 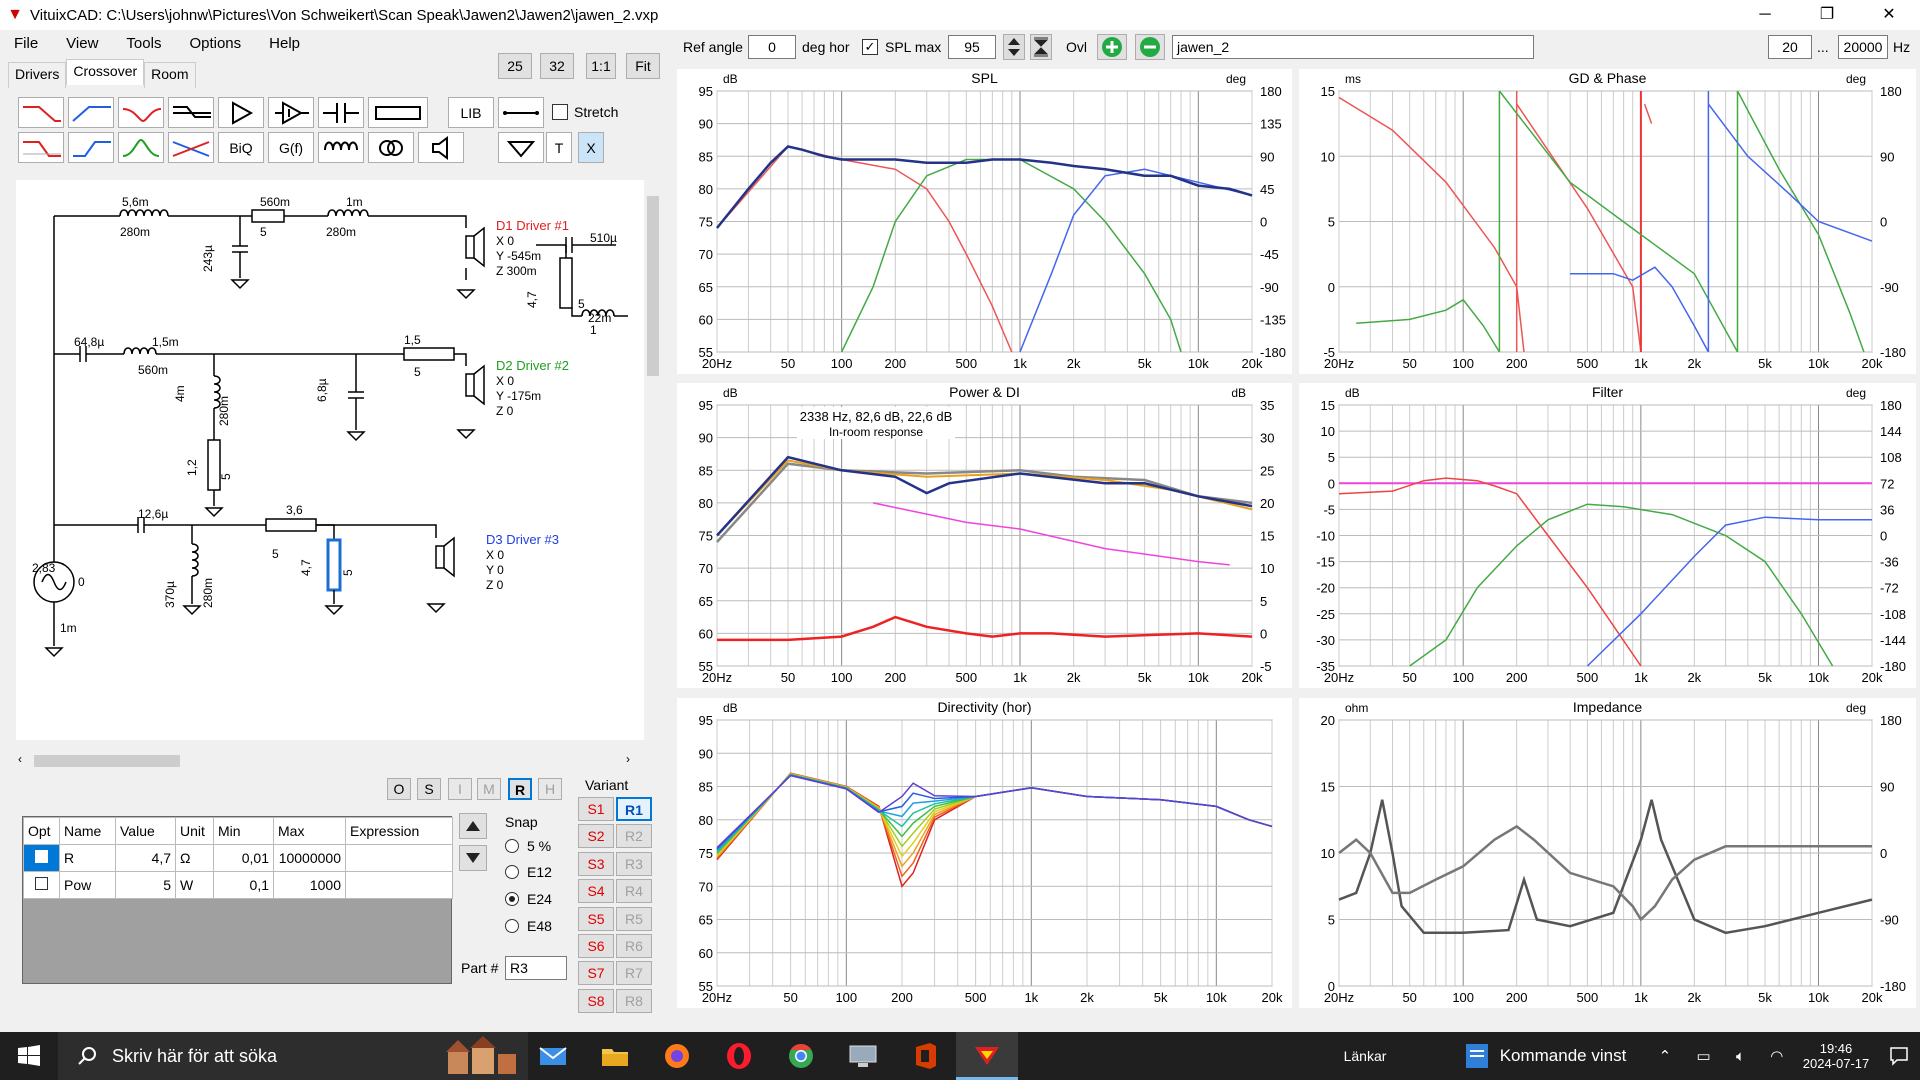 What do you see at coordinates (398, 112) in the screenshot?
I see `resistor-button` at bounding box center [398, 112].